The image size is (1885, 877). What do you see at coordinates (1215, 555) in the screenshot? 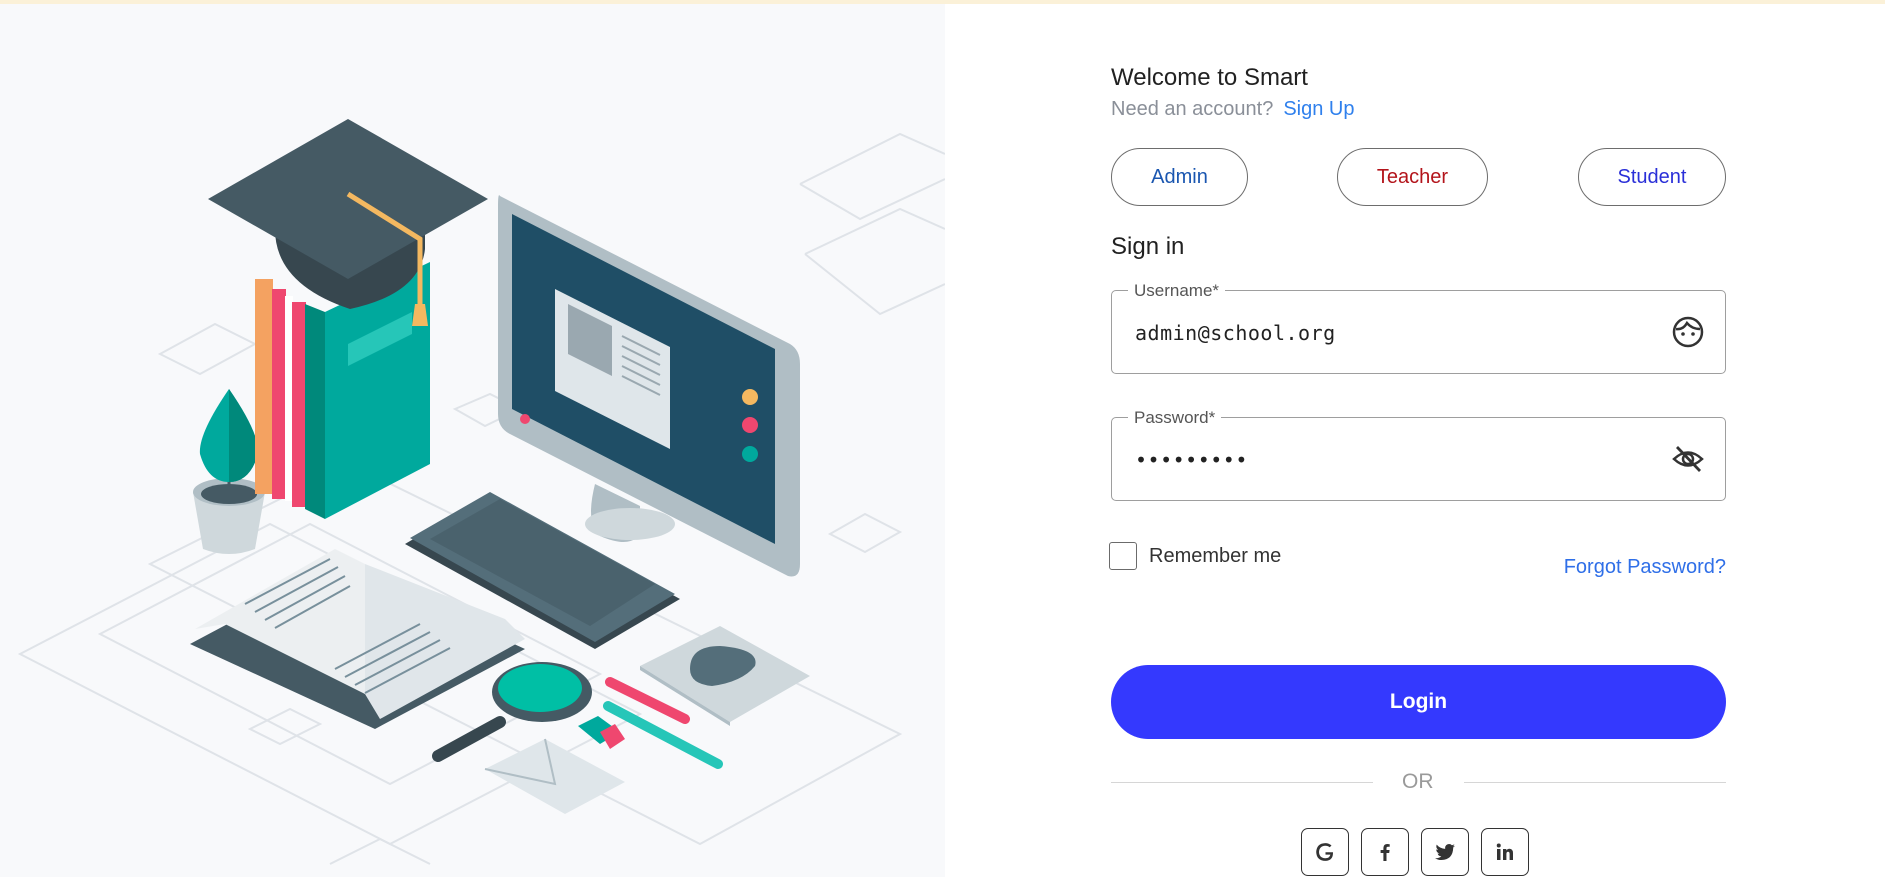
I see `remember-me-label: Remember me` at bounding box center [1215, 555].